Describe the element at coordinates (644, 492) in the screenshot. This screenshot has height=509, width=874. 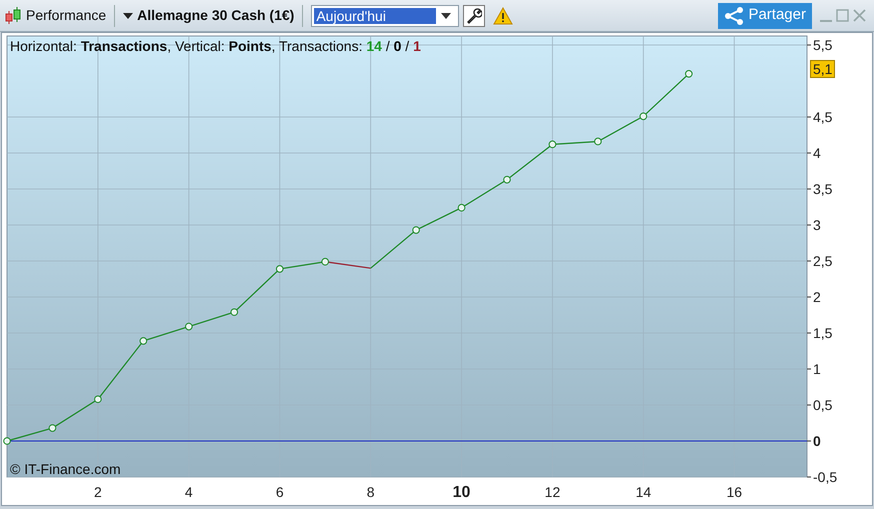
I see `x-axis-label: 14` at that location.